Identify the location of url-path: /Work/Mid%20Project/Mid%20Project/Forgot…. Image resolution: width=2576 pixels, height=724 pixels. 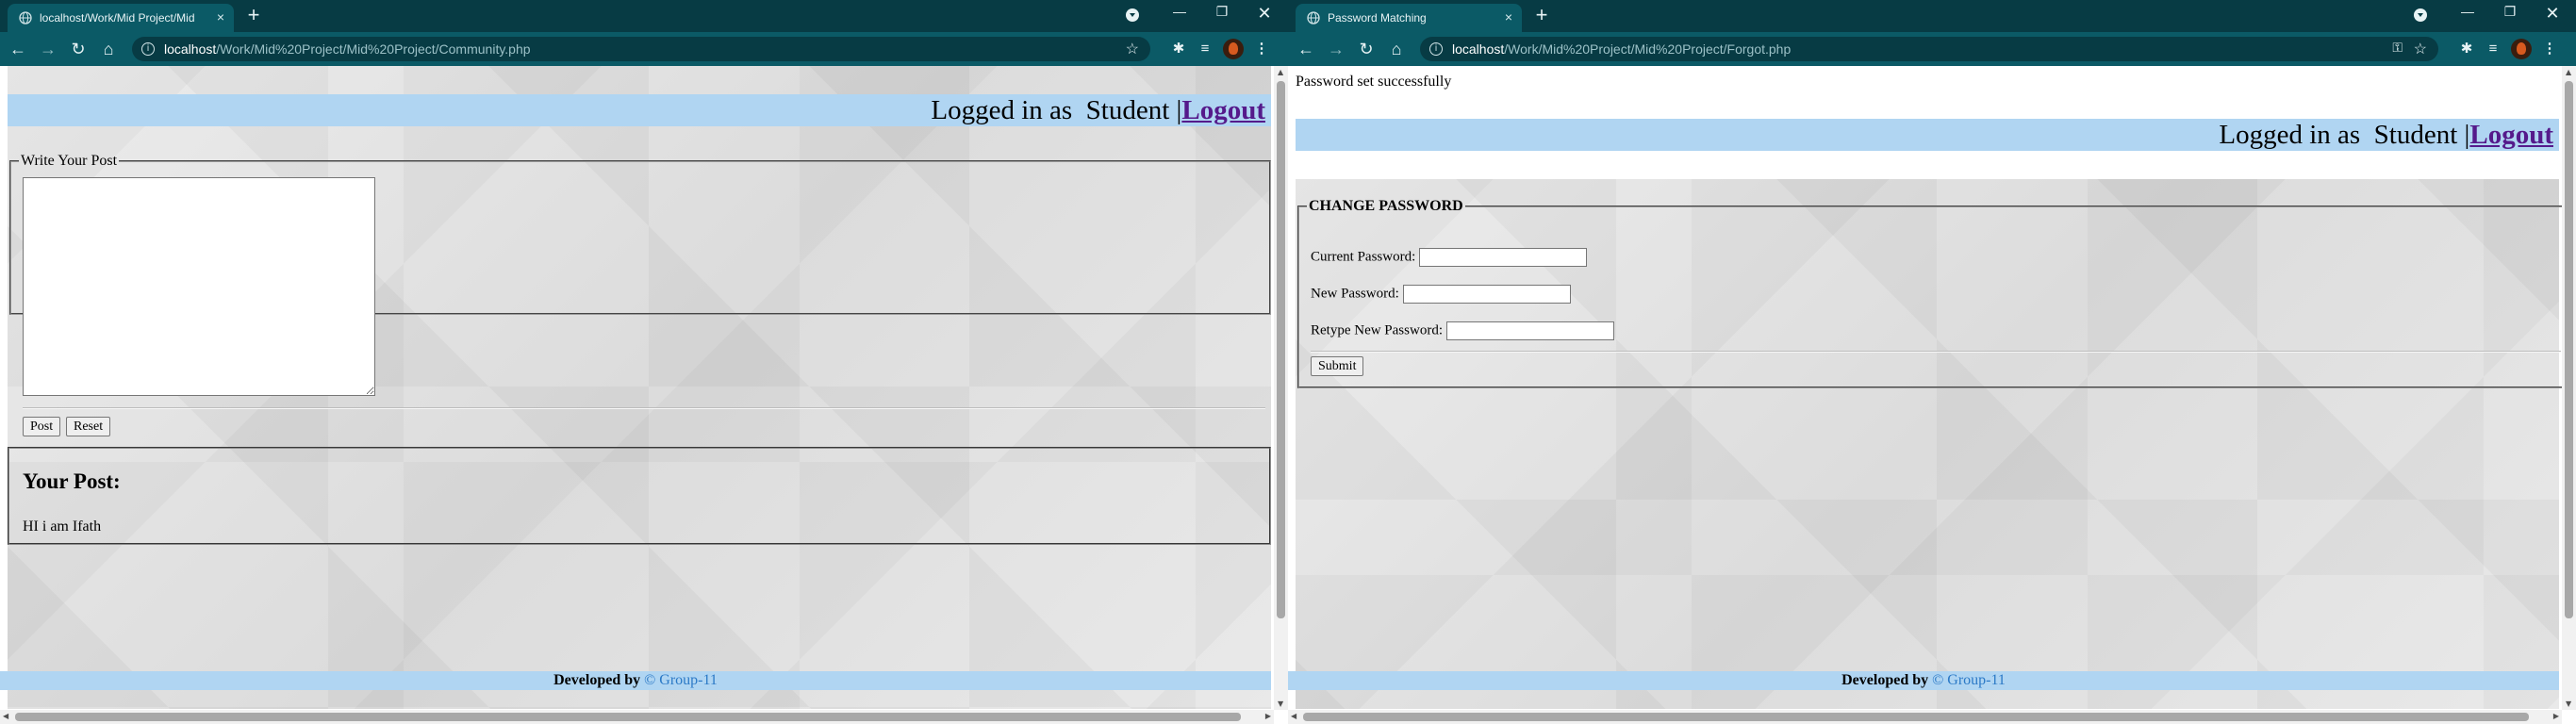
(1648, 49).